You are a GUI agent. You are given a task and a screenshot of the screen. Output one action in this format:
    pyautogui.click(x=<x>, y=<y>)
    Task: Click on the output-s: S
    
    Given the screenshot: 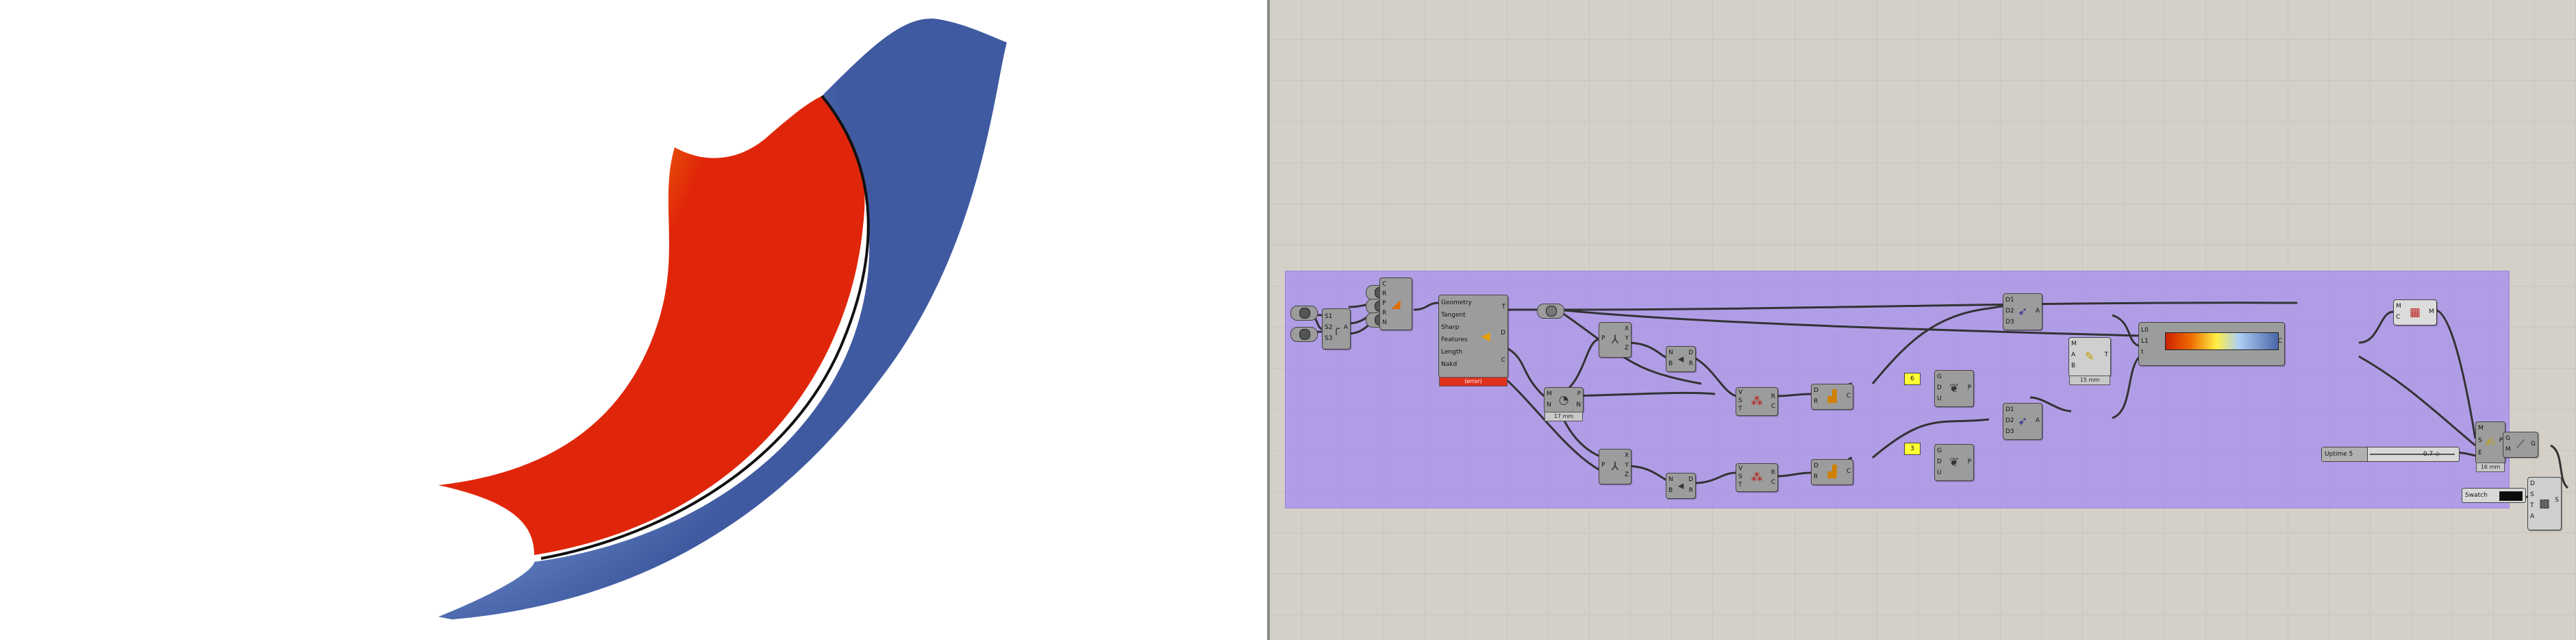 What is the action you would take?
    pyautogui.click(x=2557, y=500)
    